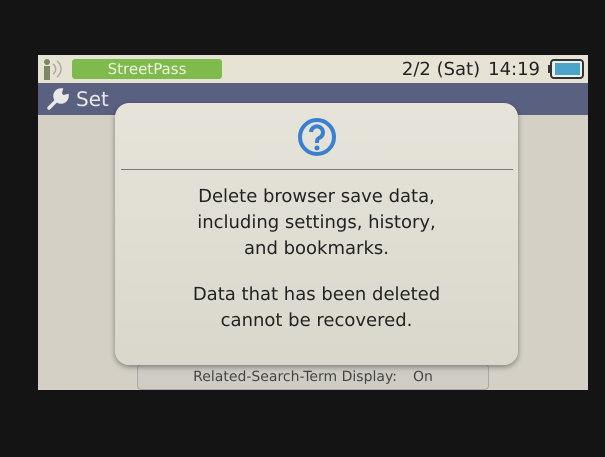 This screenshot has height=457, width=605. Describe the element at coordinates (316, 223) in the screenshot. I see `dialog-message: Delete browser save data, including settings, history, and bookmarks.` at that location.